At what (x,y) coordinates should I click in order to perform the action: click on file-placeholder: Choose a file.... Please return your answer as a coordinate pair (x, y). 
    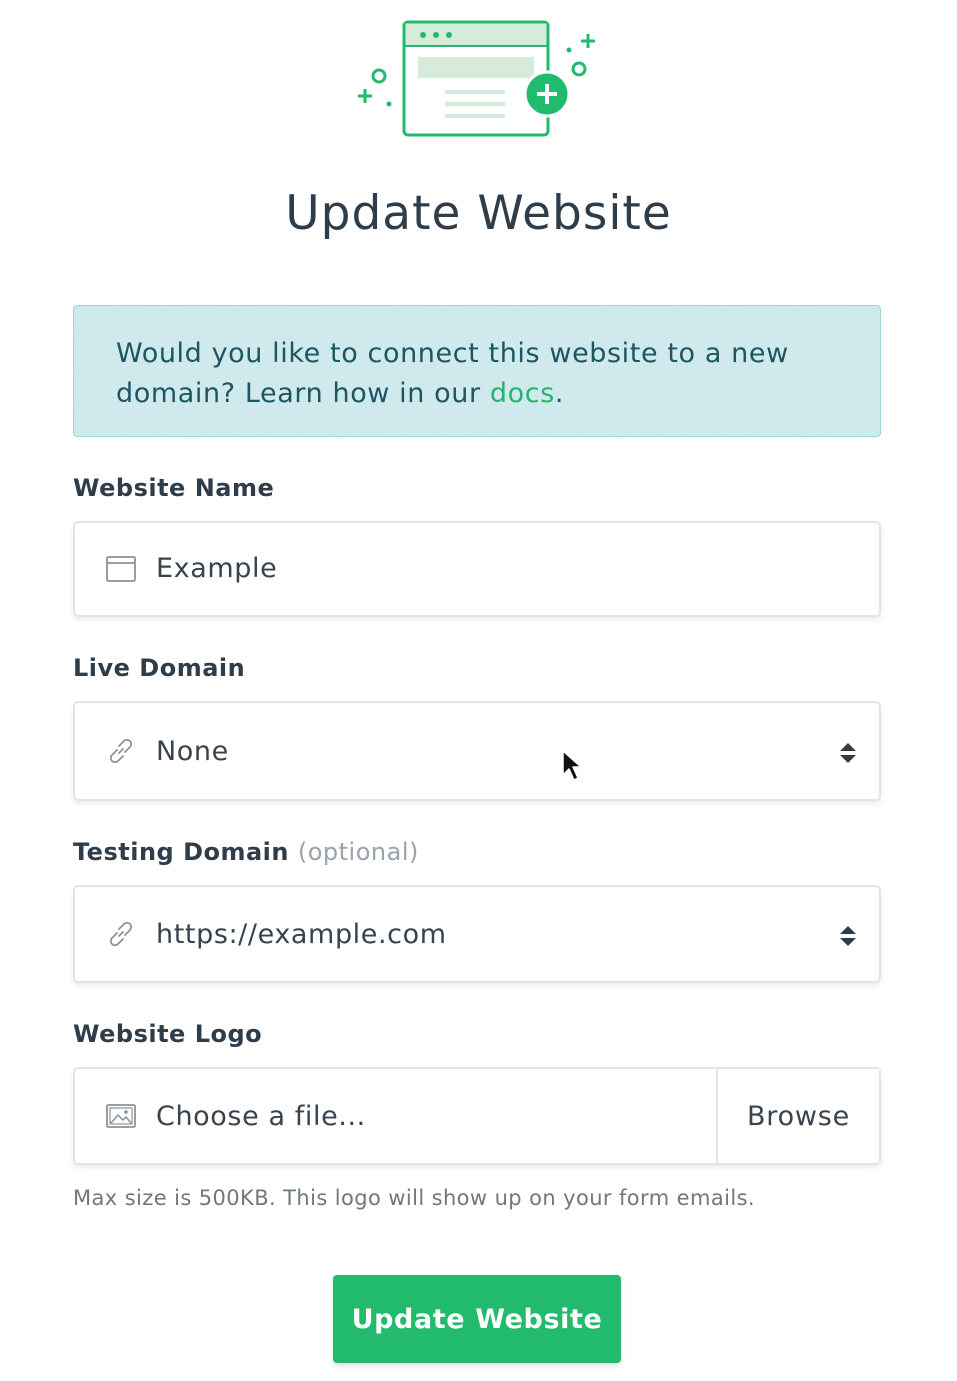
    Looking at the image, I should click on (261, 1116).